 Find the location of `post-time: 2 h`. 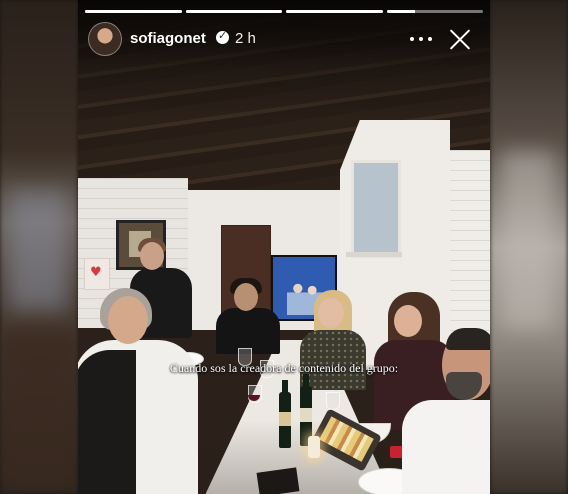

post-time: 2 h is located at coordinates (245, 38).